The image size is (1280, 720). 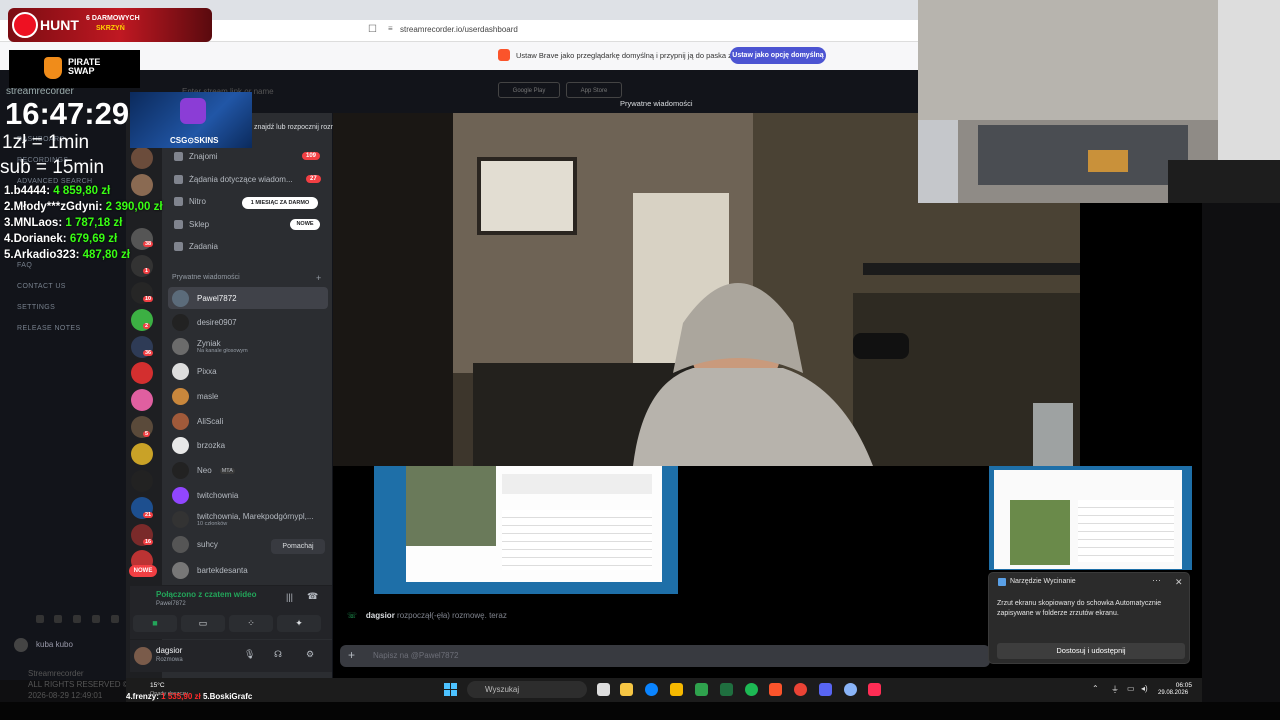 I want to click on leaderboard-entry: 3.MNLaos: 1 787,18 zł, so click(x=63, y=223).